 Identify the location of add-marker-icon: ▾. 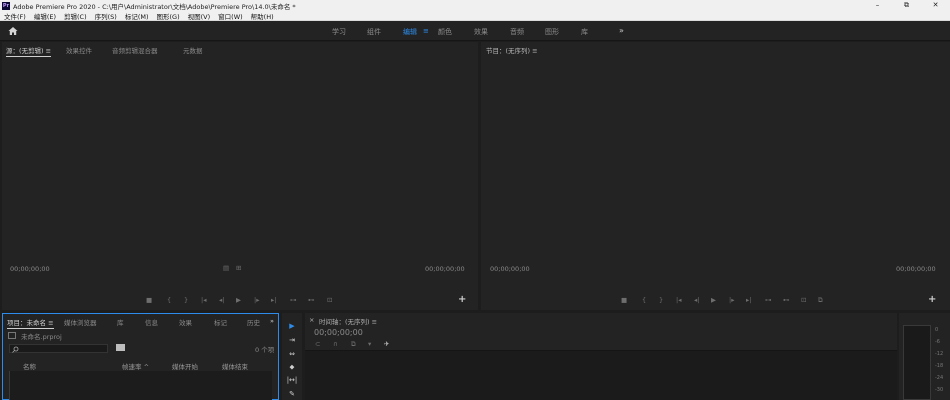
(369, 344).